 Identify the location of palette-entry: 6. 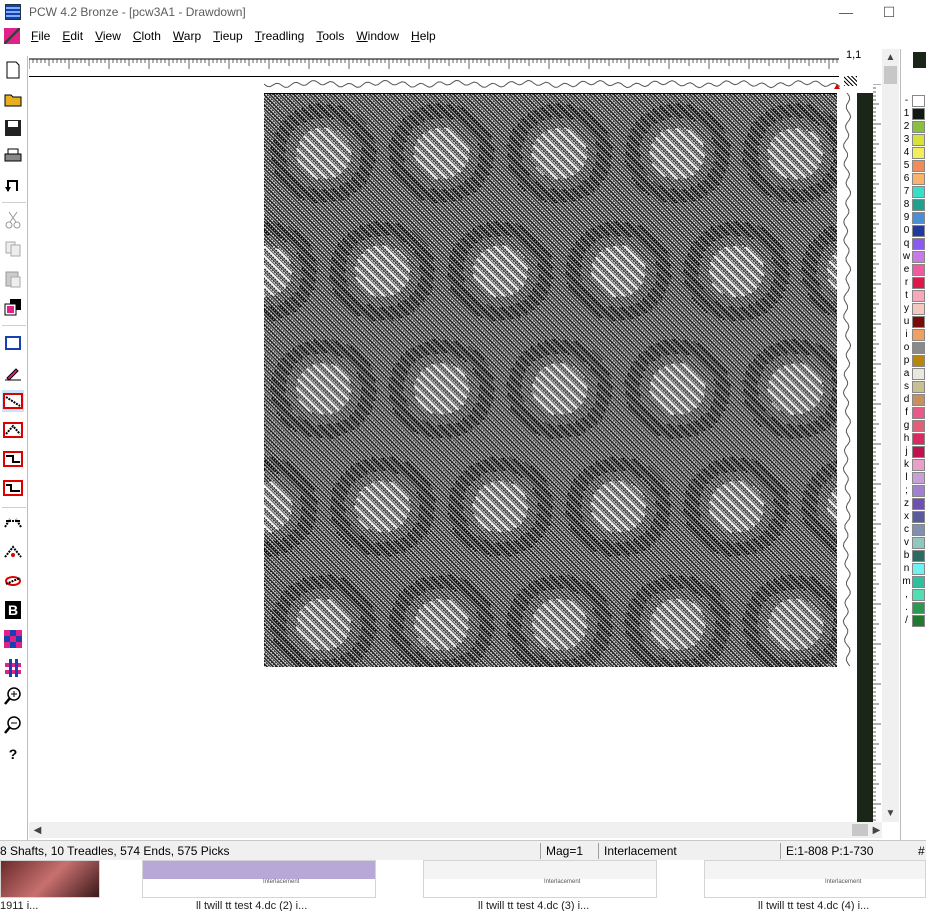
(913, 178).